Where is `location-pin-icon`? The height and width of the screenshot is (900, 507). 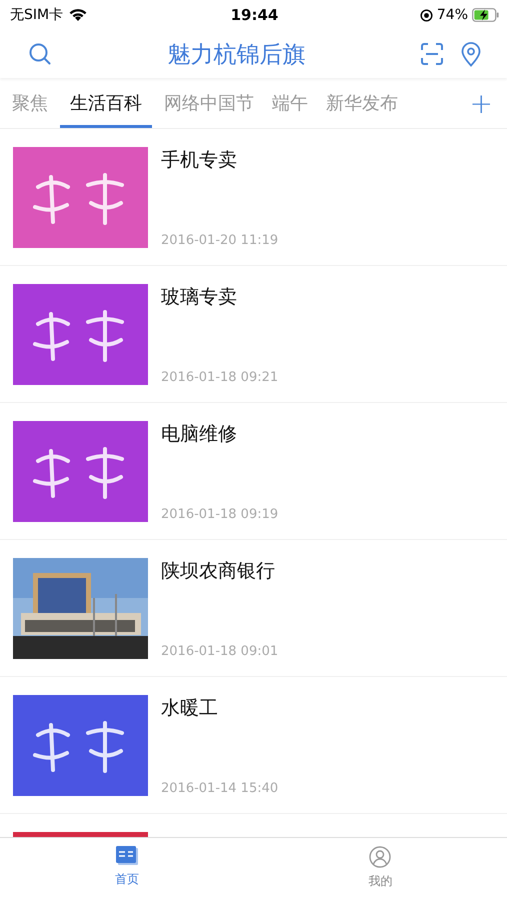
location-pin-icon is located at coordinates (471, 54).